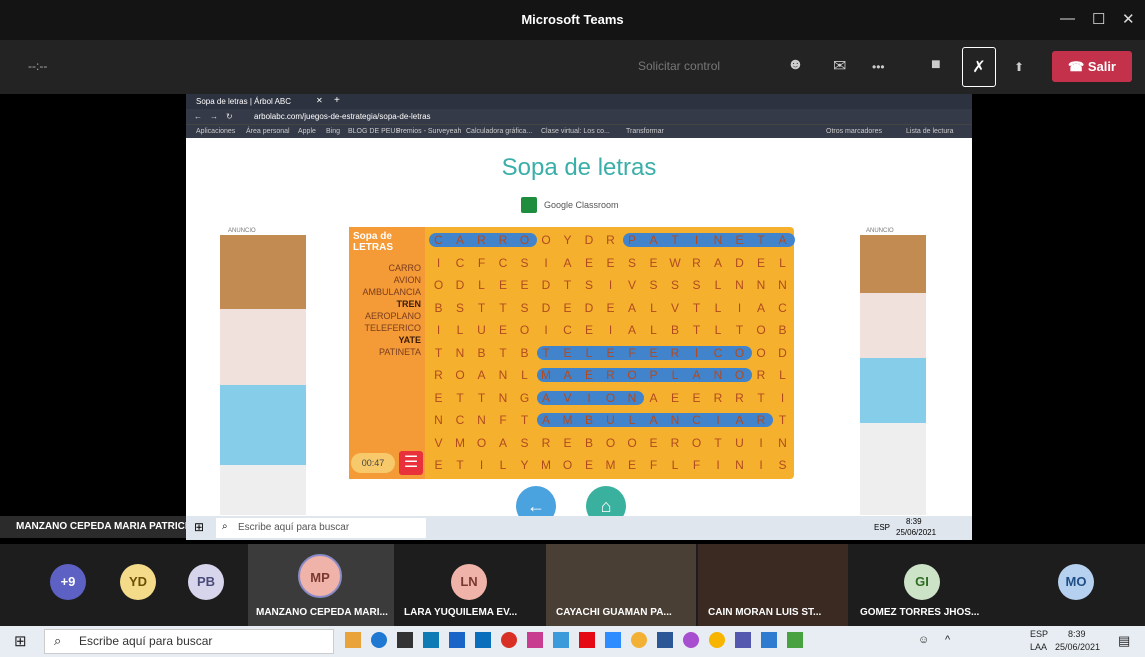 This screenshot has height=657, width=1145. What do you see at coordinates (914, 521) in the screenshot?
I see `shared-time: 8:39` at bounding box center [914, 521].